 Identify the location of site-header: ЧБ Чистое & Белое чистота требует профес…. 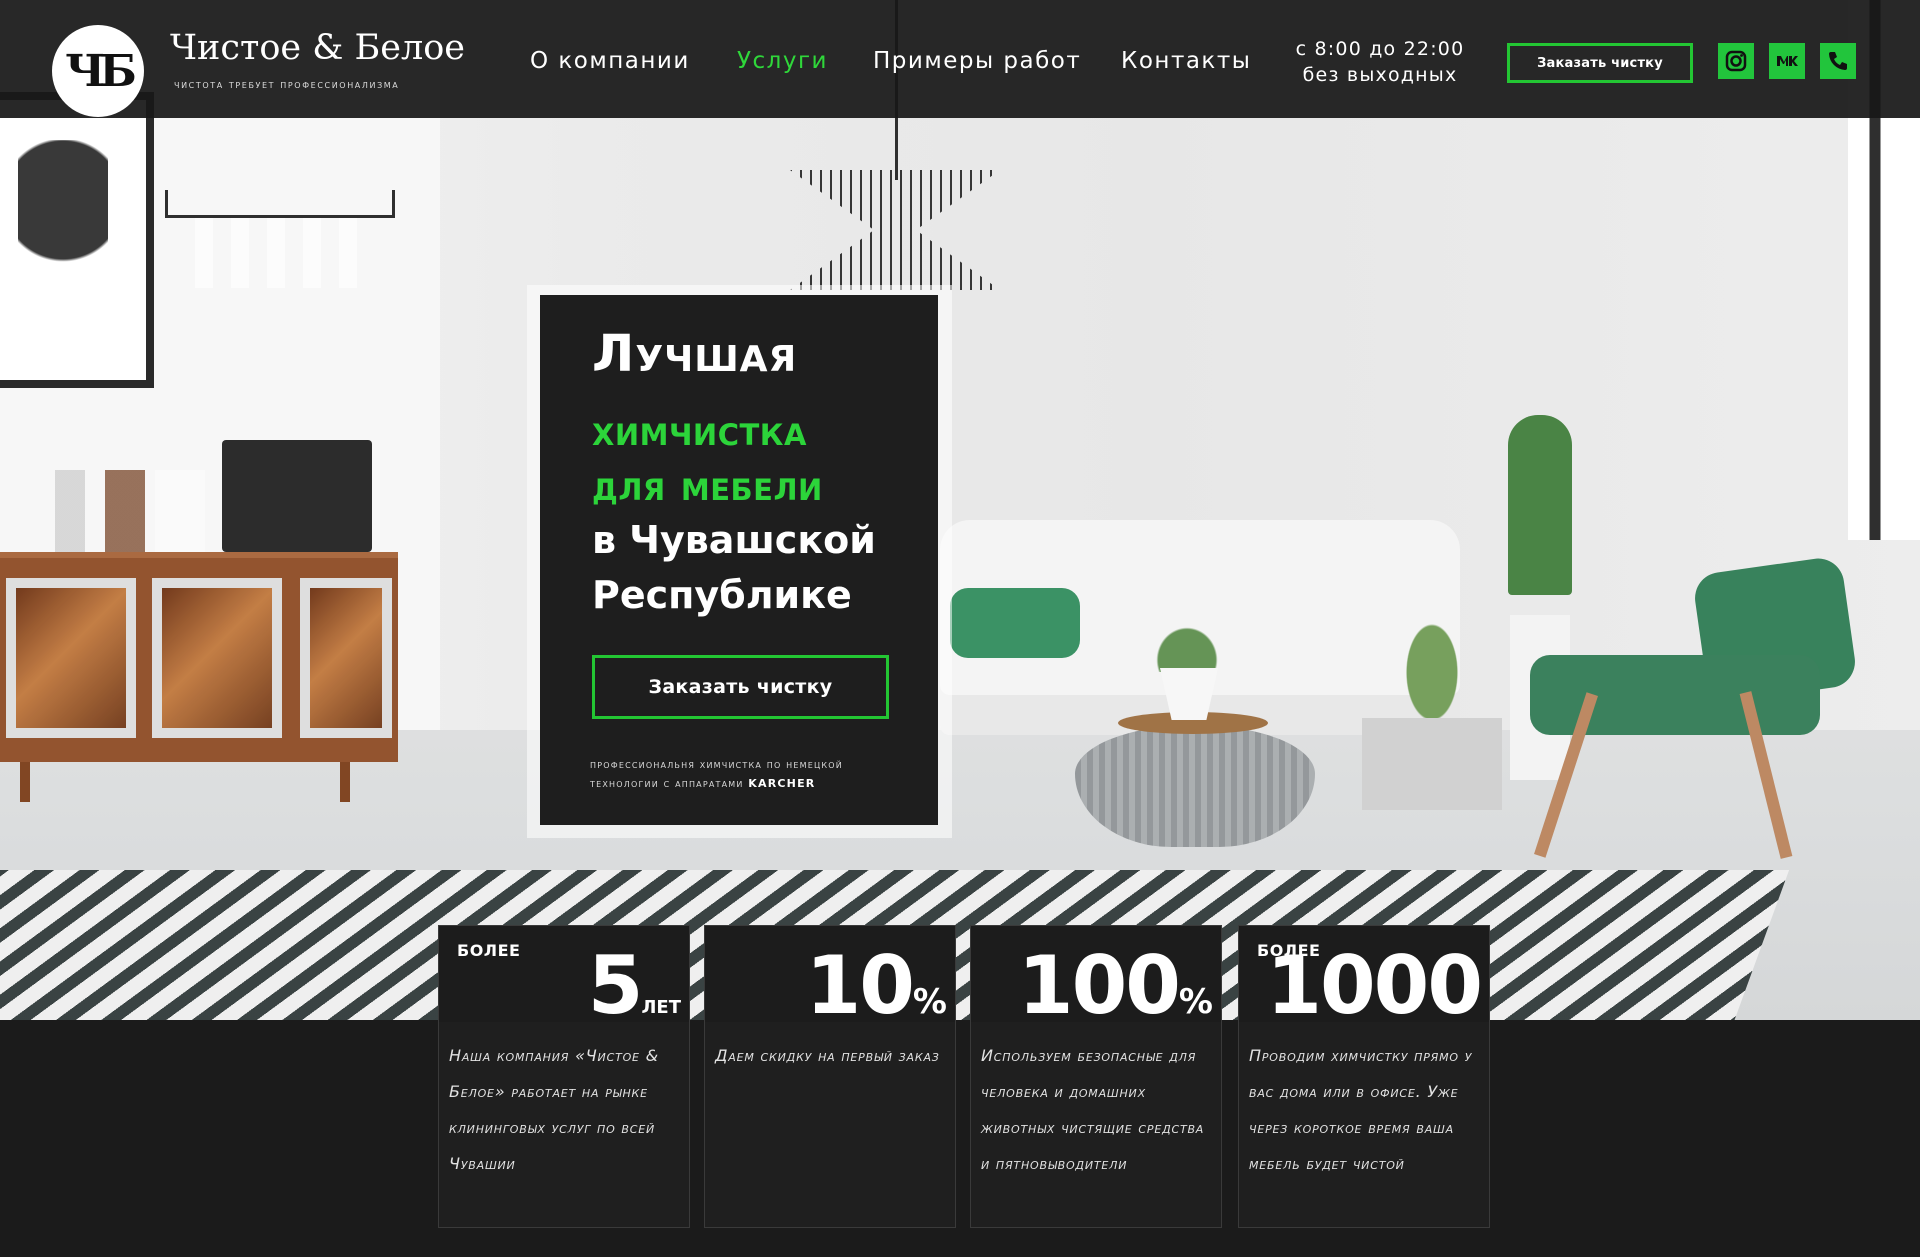
(960, 59).